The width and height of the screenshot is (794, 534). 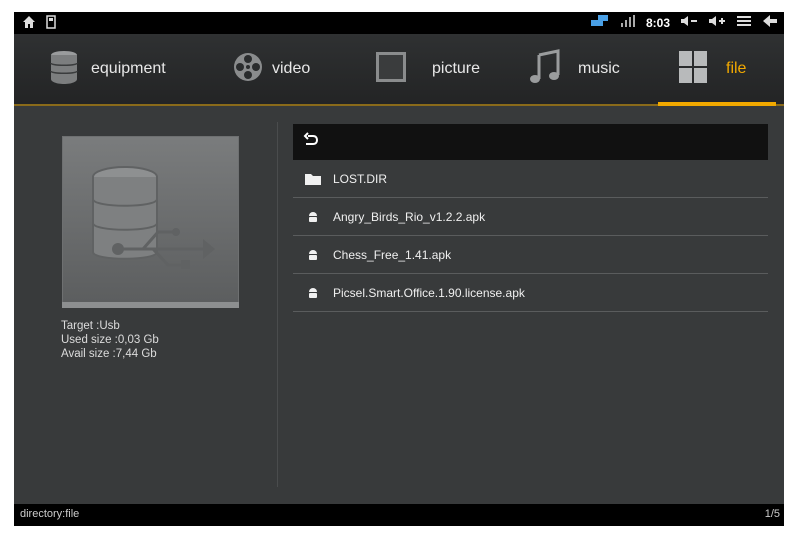 I want to click on clock: 8:03, so click(x=657, y=22).